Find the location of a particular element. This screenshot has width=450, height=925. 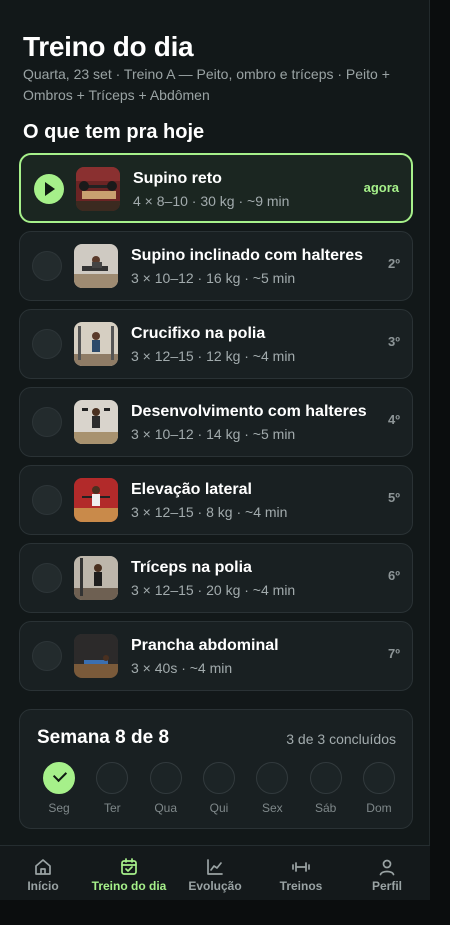

exercise-order: 3º is located at coordinates (394, 341).